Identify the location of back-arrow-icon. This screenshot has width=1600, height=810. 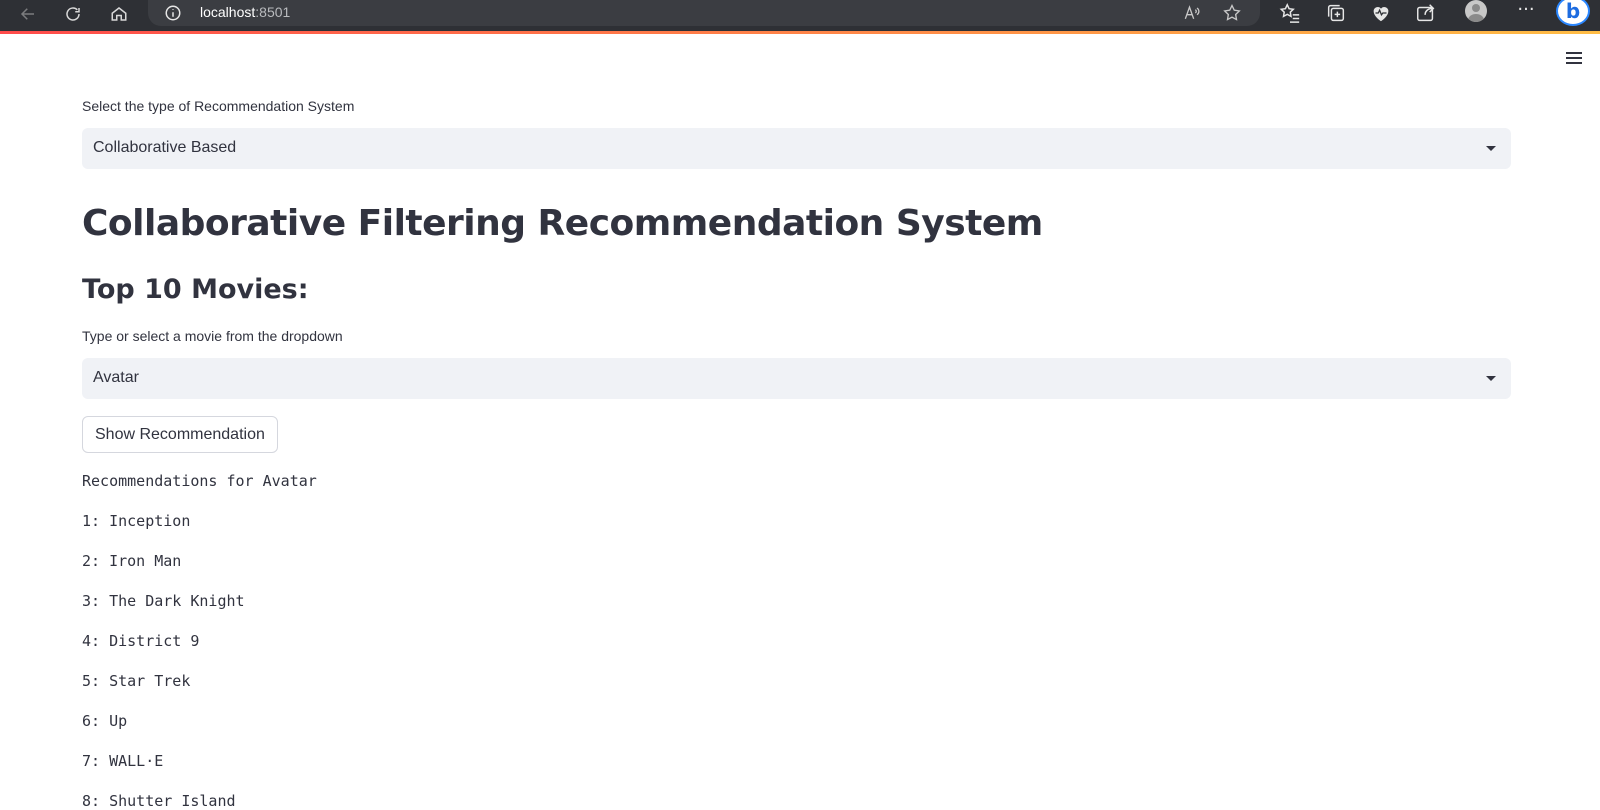
(27, 14).